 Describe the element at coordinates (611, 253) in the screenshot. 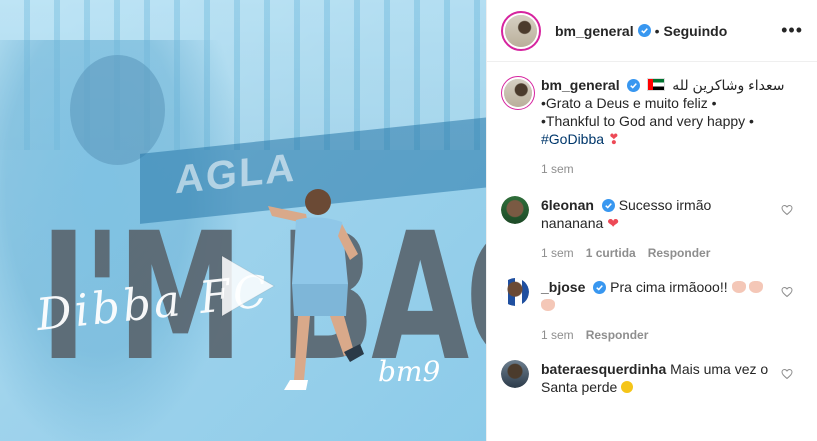

I see `comment-likes-count: 1 curtida` at that location.